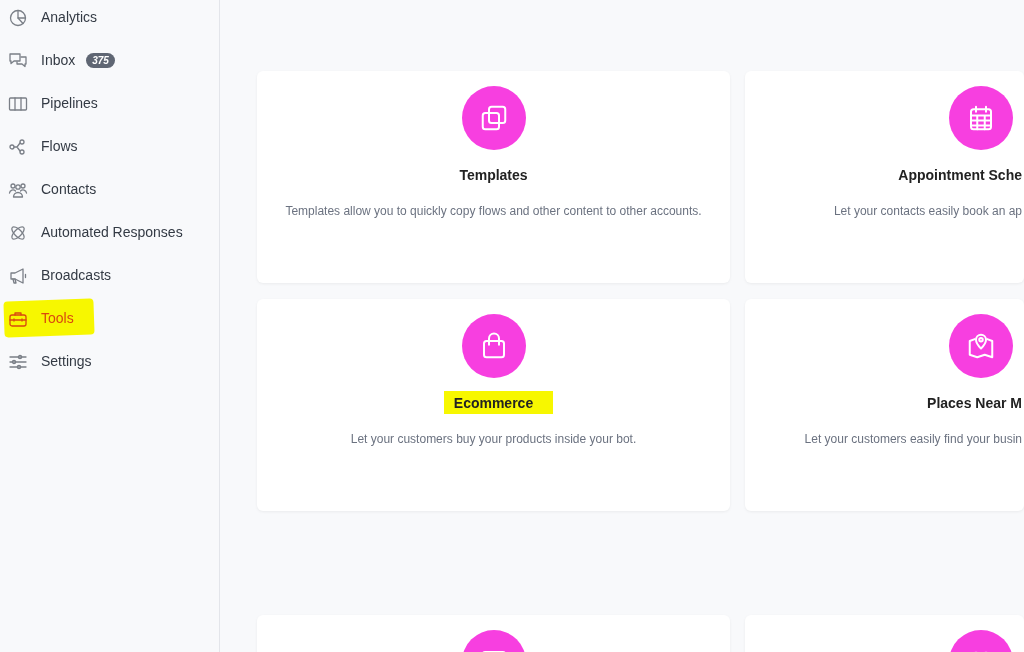 The height and width of the screenshot is (652, 1024). I want to click on sidebar-item: Inbox 375, so click(109, 60).